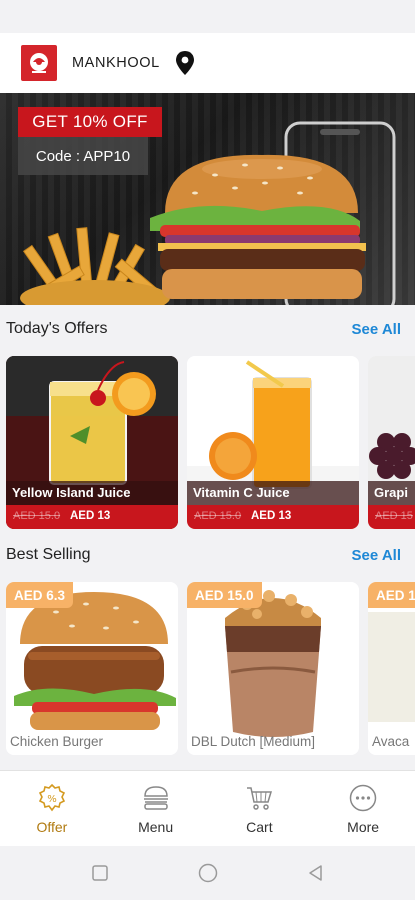 This screenshot has width=415, height=900. What do you see at coordinates (52, 826) in the screenshot?
I see `nav-label: Offer` at bounding box center [52, 826].